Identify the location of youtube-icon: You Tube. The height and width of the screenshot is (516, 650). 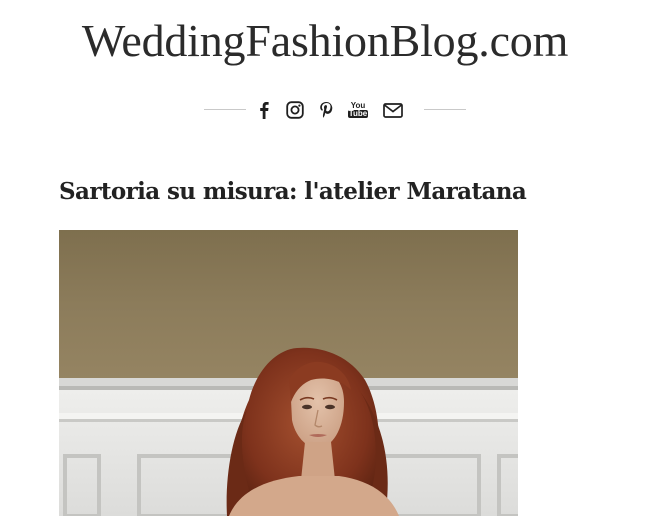
(358, 110).